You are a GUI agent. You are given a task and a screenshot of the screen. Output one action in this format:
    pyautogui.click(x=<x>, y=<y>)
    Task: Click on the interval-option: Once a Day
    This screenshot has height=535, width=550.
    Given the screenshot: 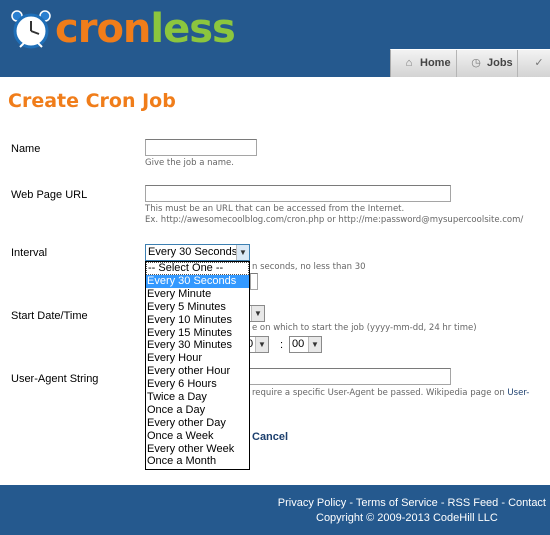 What is the action you would take?
    pyautogui.click(x=197, y=410)
    